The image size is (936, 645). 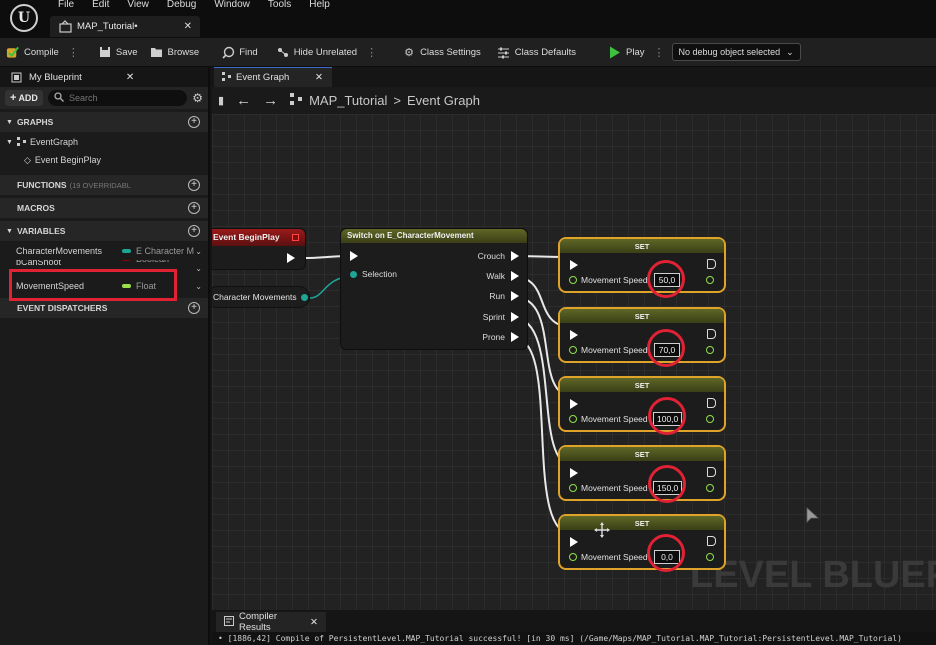 I want to click on set-node: SET Movement Speed 0,0, so click(x=642, y=542).